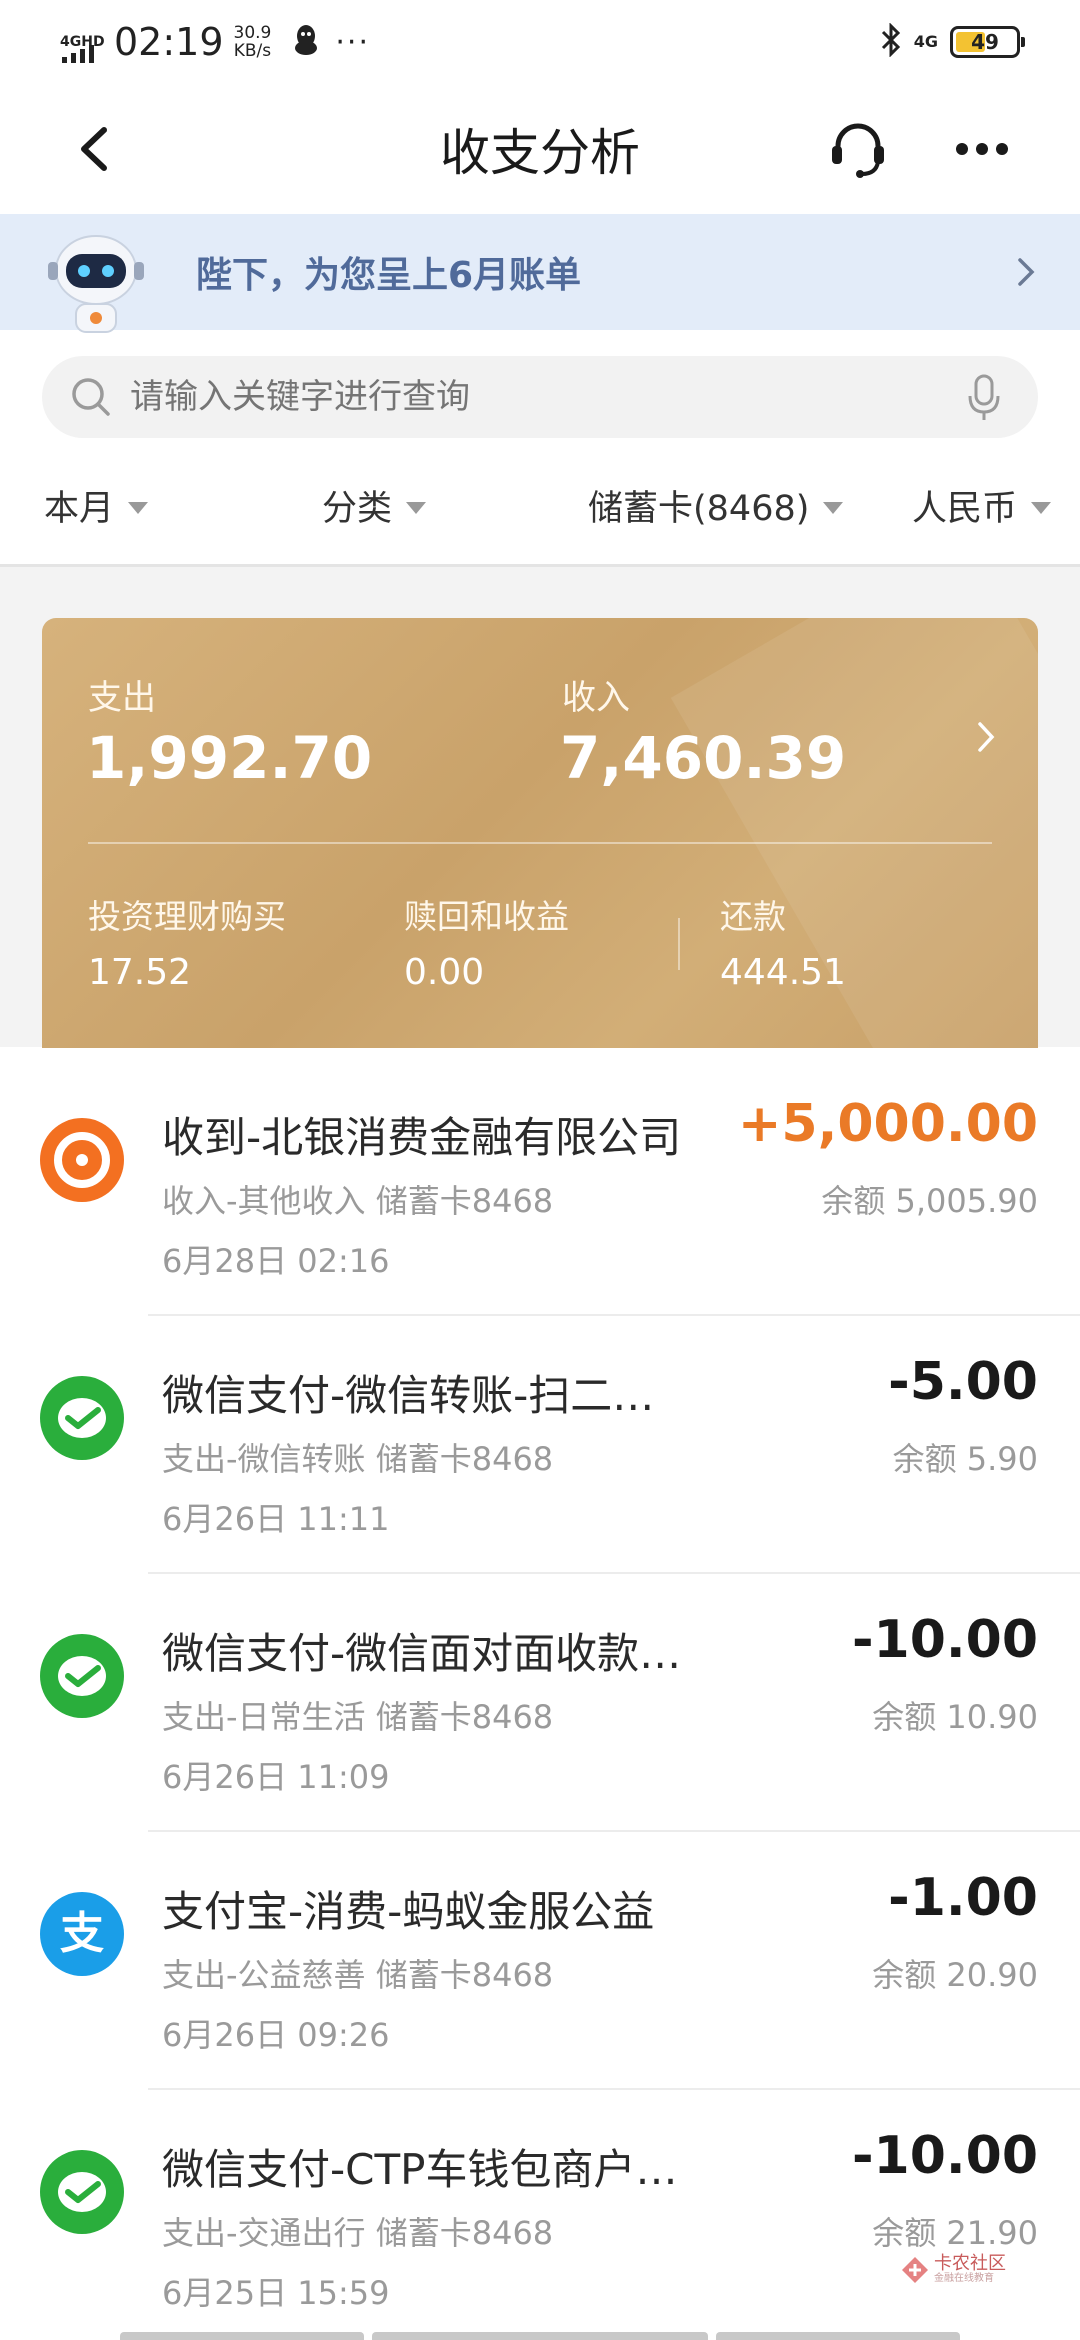 This screenshot has height=2340, width=1080. I want to click on transaction-date: 6月26日 09:26, so click(276, 2035).